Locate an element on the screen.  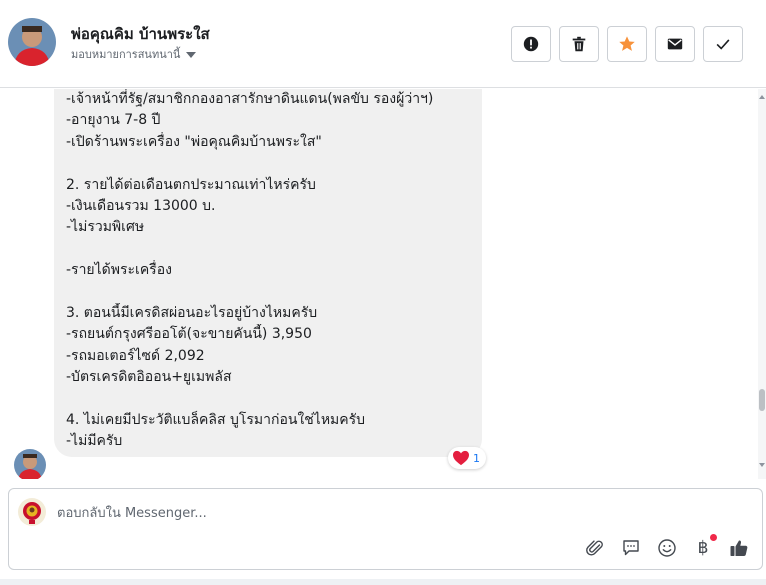
mark-unread-button is located at coordinates (675, 44).